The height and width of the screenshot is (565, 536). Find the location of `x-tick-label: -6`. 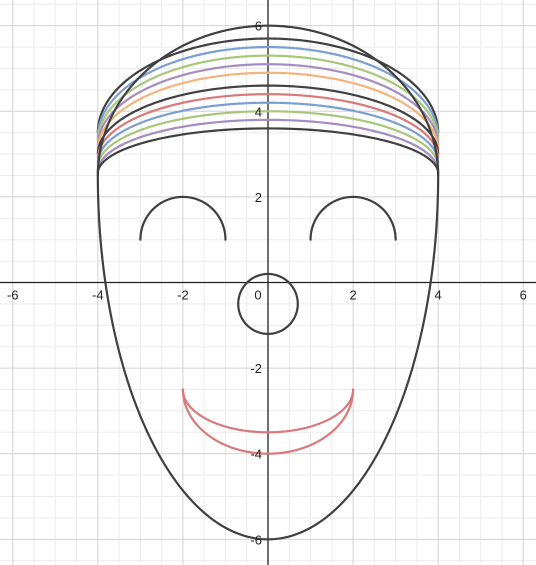

x-tick-label: -6 is located at coordinates (13, 295).